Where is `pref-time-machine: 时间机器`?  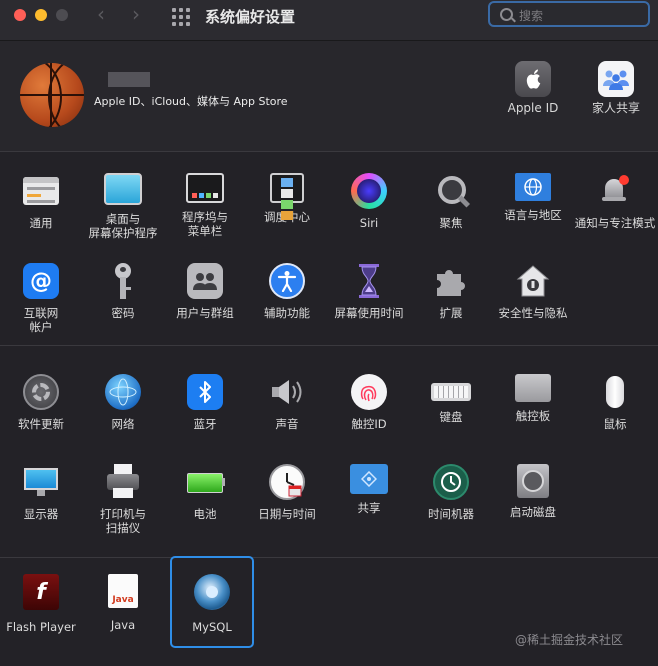 pref-time-machine: 时间机器 is located at coordinates (451, 492).